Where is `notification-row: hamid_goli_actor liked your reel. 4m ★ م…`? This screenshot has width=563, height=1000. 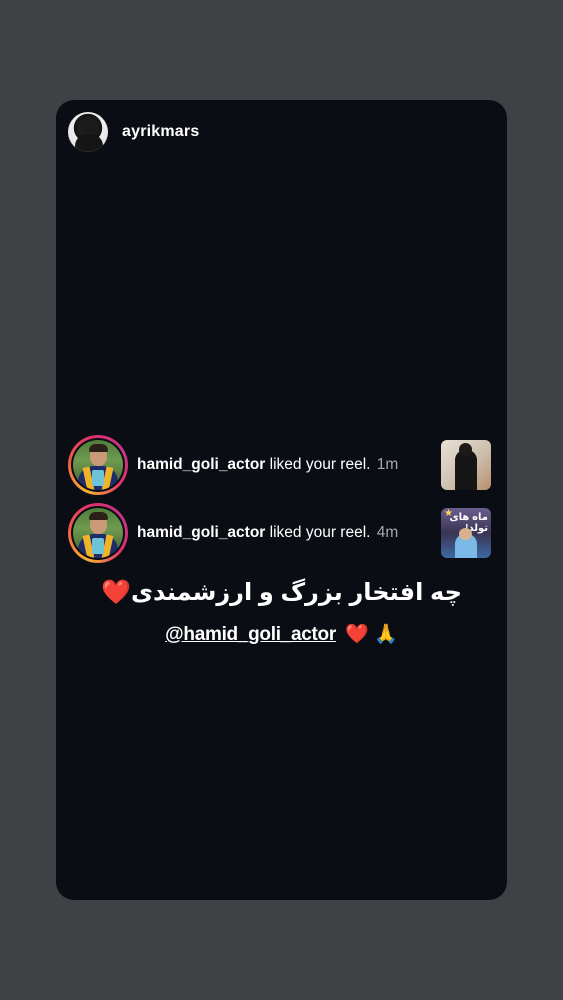
notification-row: hamid_goli_actor liked your reel. 4m ★ م… is located at coordinates (279, 533).